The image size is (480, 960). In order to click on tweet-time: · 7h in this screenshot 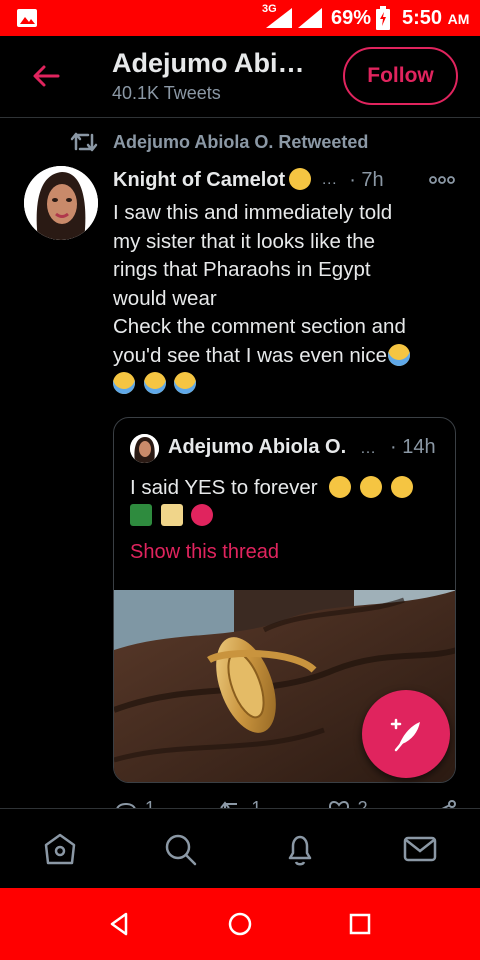, I will do `click(366, 179)`.